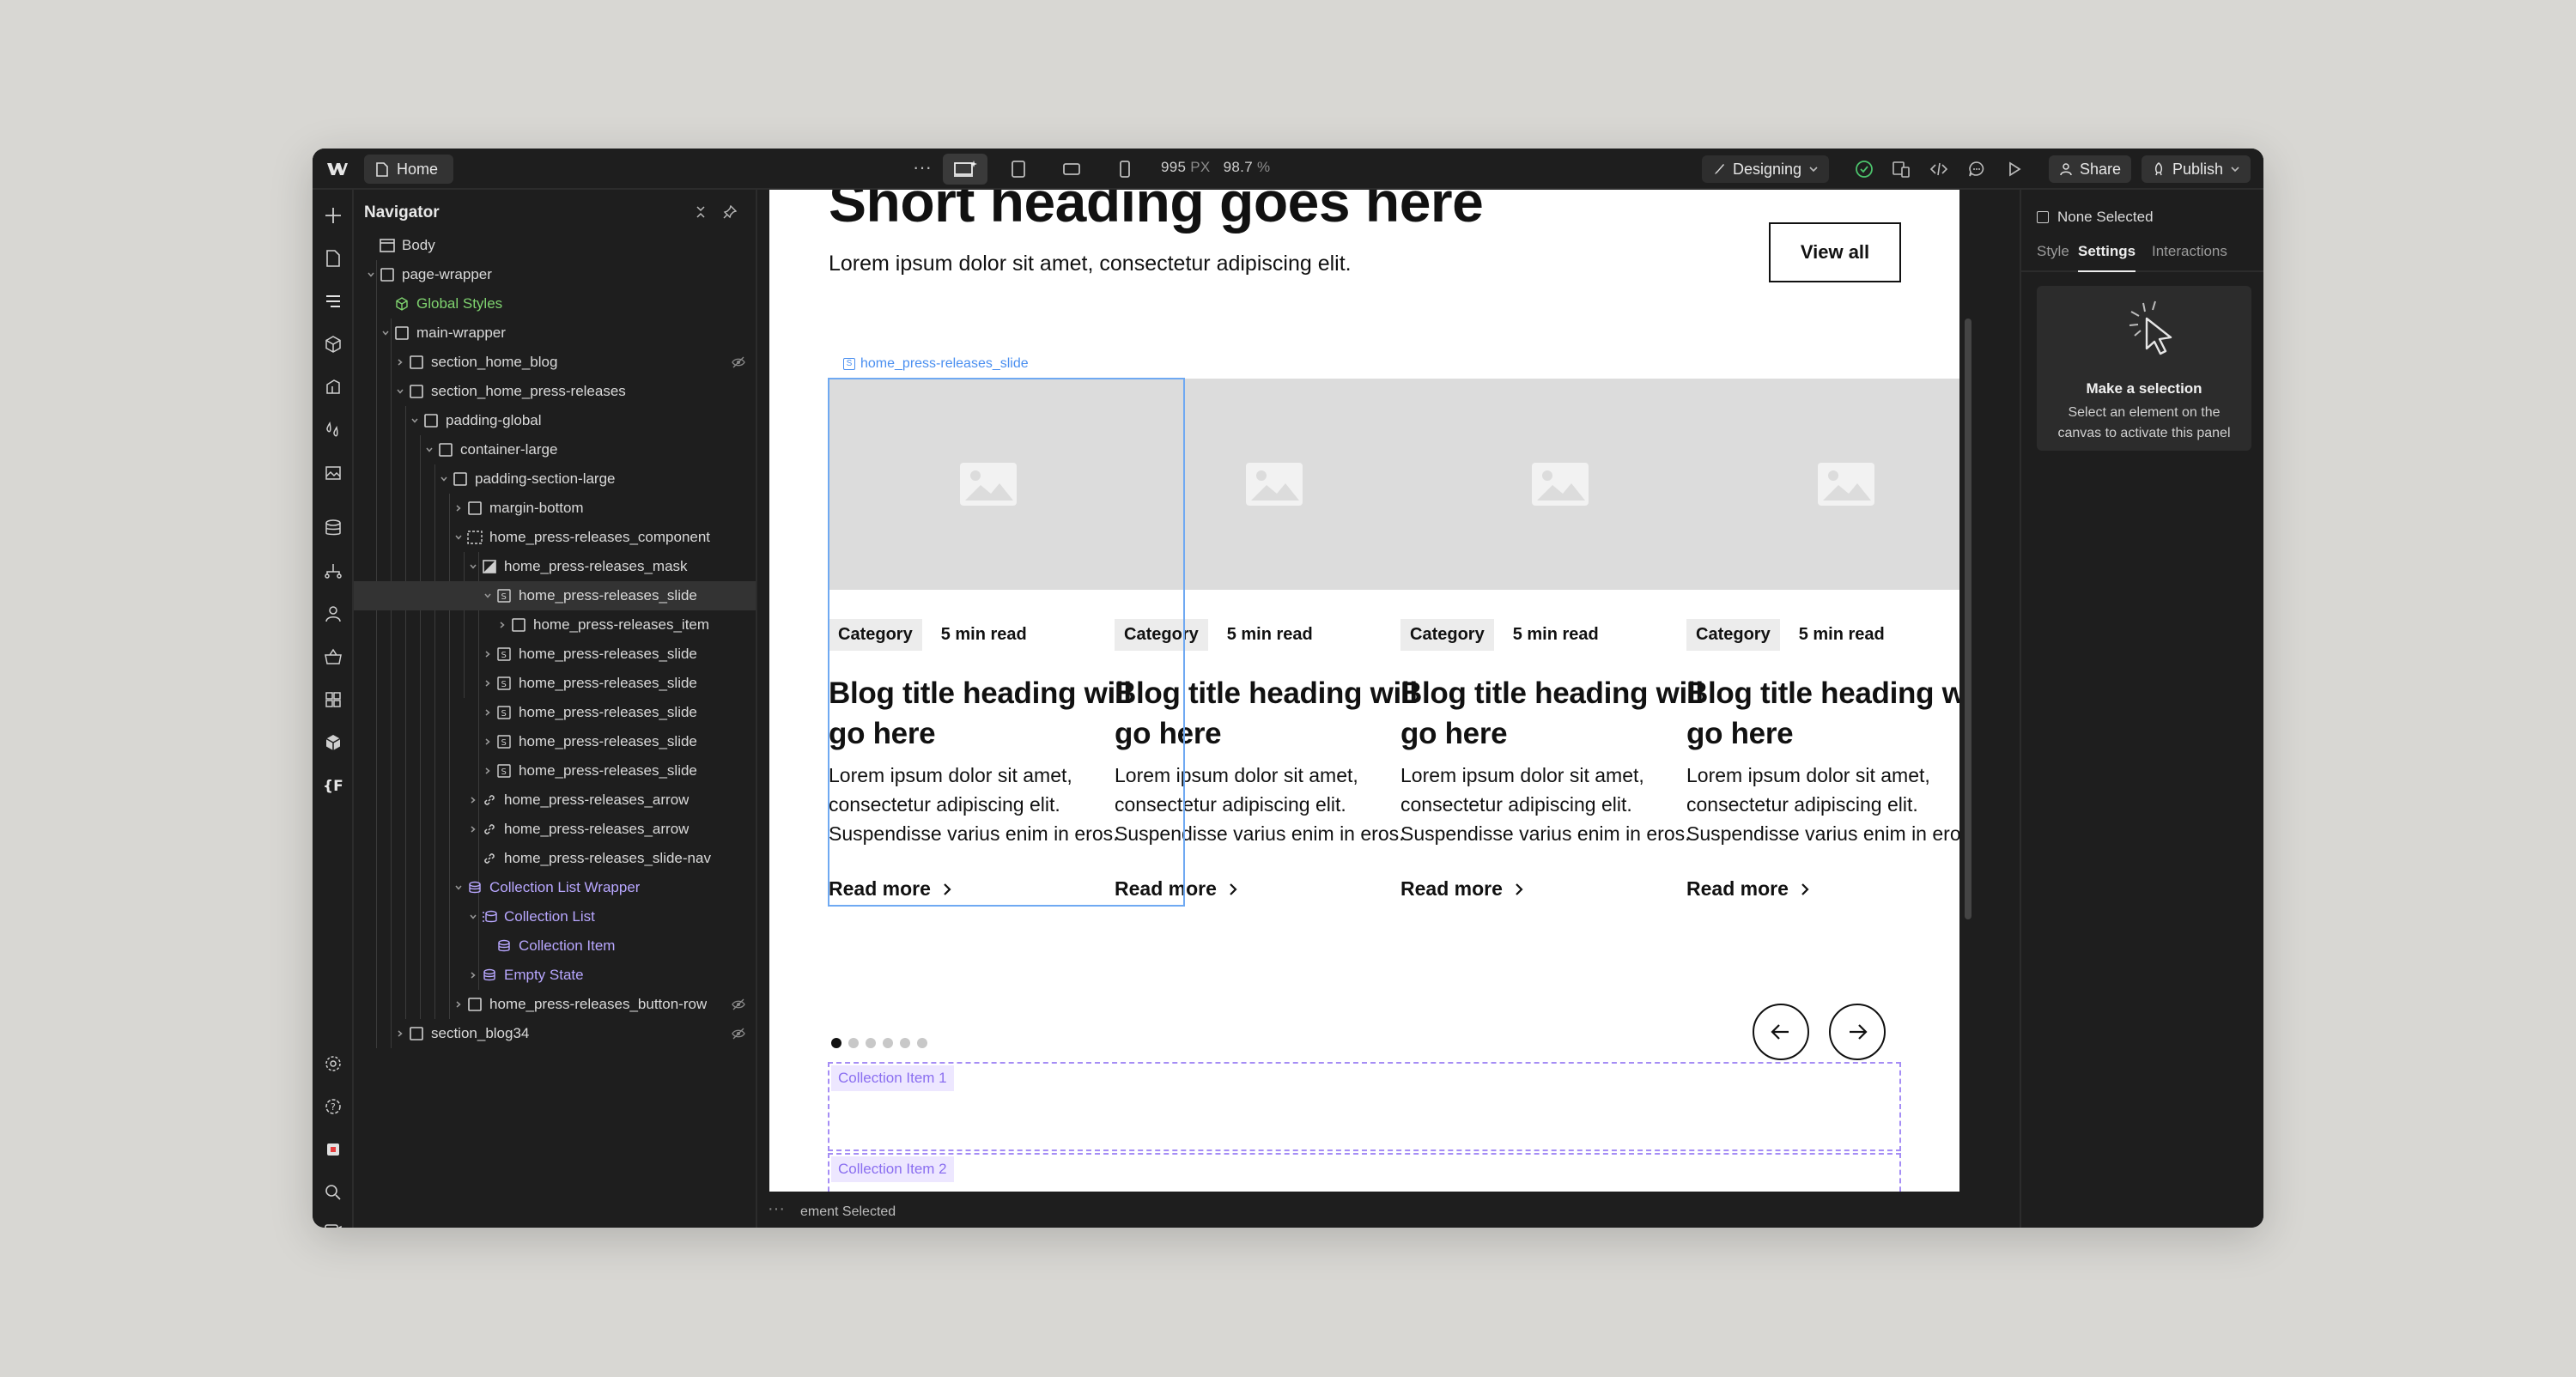  What do you see at coordinates (1835, 252) in the screenshot?
I see `view-all-button: View all` at bounding box center [1835, 252].